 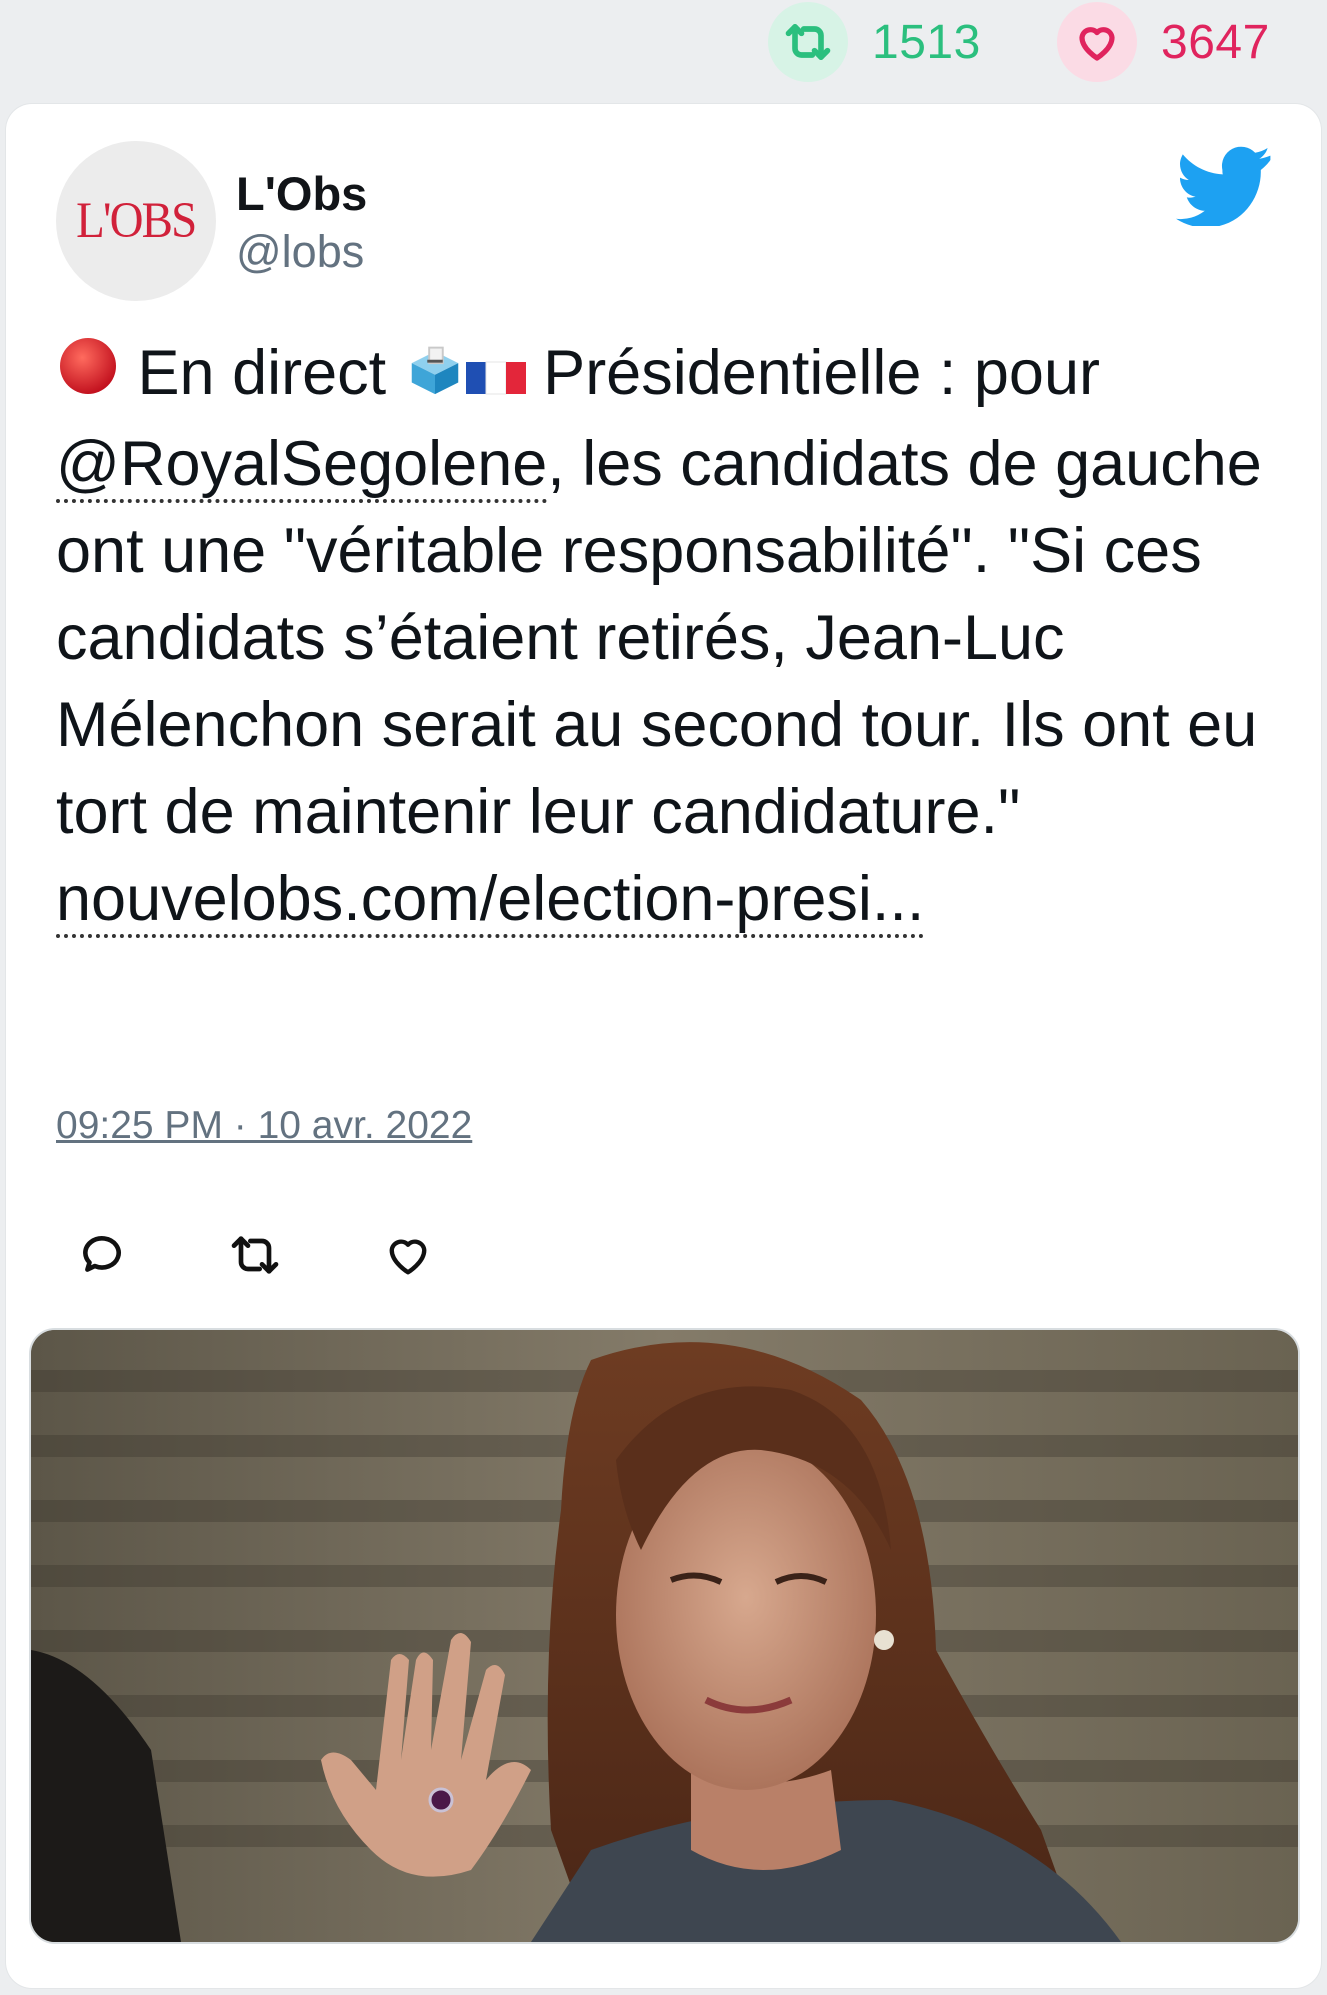 What do you see at coordinates (435, 377) in the screenshot?
I see `ballot-box-icon` at bounding box center [435, 377].